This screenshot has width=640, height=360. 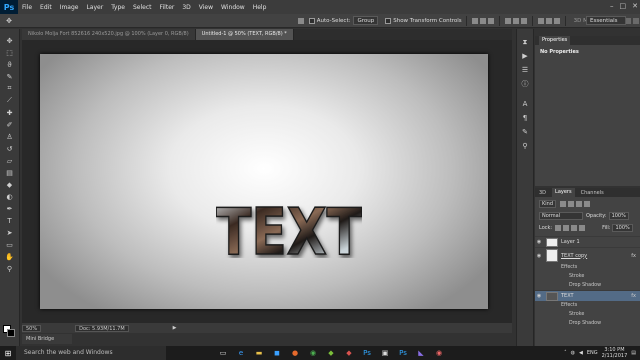 I want to click on maximize-button: □, so click(x=623, y=6).